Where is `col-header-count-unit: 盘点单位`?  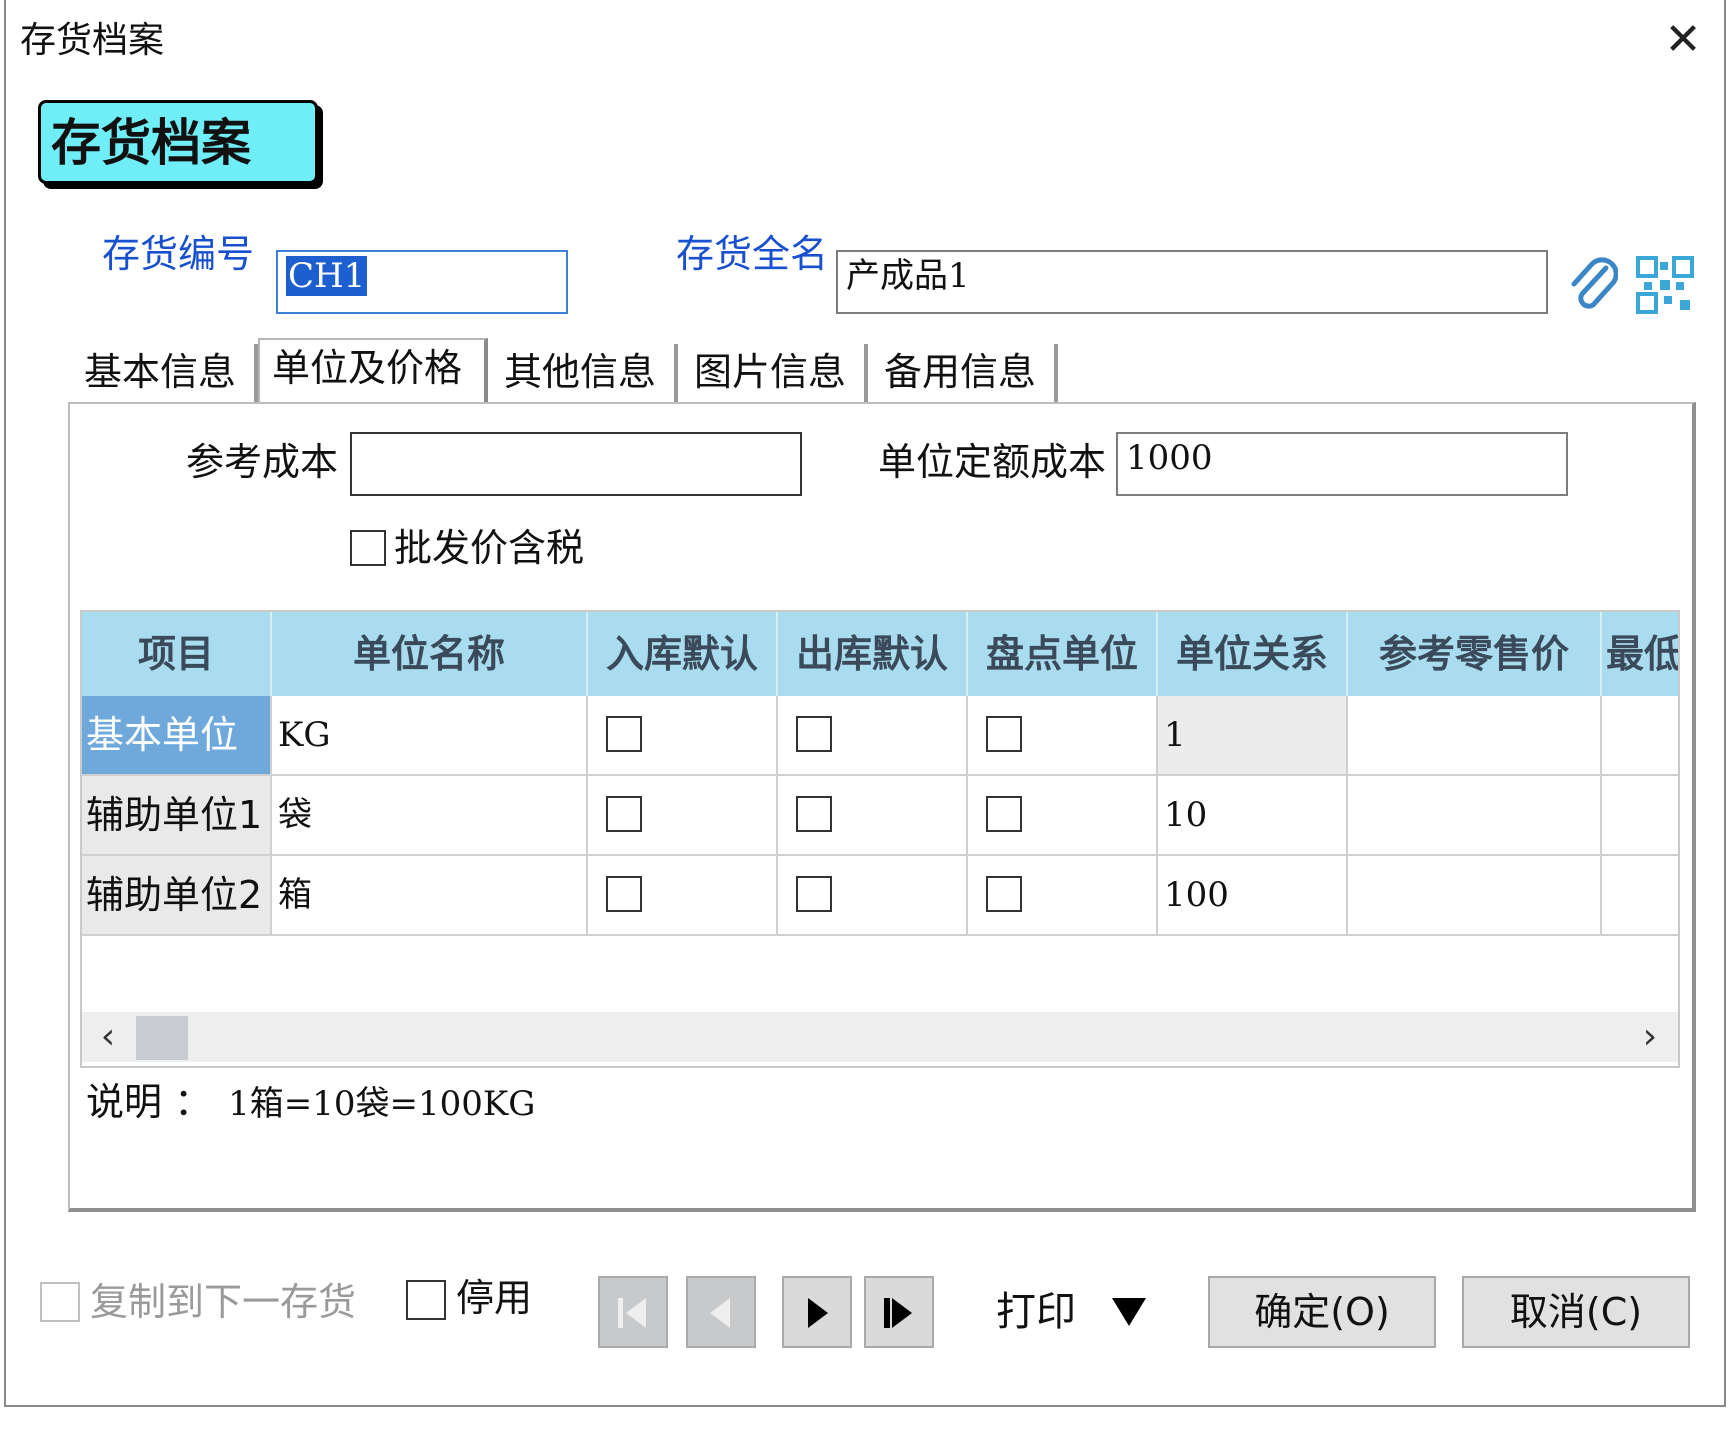 col-header-count-unit: 盘点单位 is located at coordinates (1063, 654).